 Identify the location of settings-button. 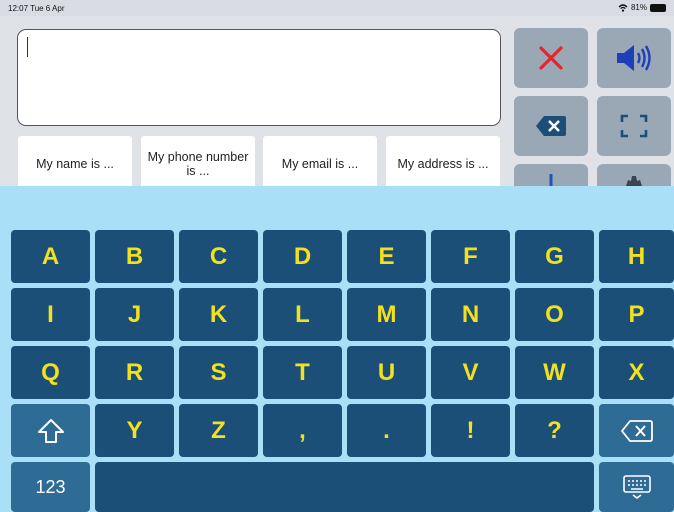
(634, 175).